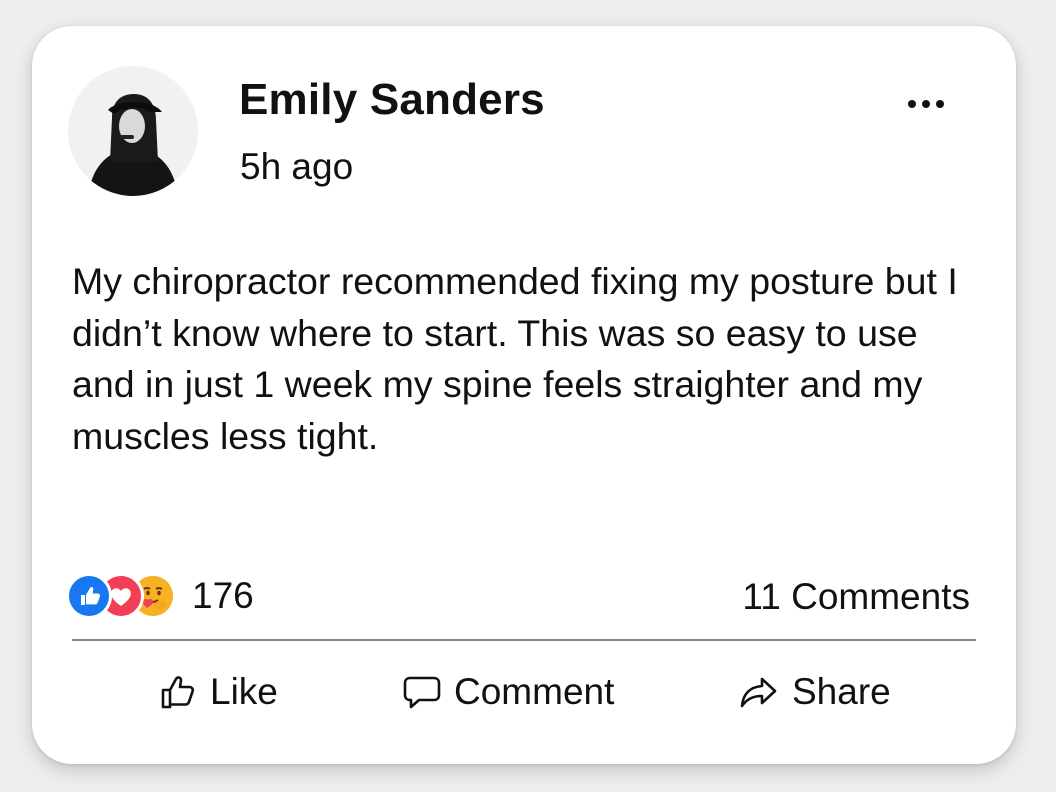 This screenshot has width=1056, height=792. I want to click on like-reaction-icon, so click(89, 596).